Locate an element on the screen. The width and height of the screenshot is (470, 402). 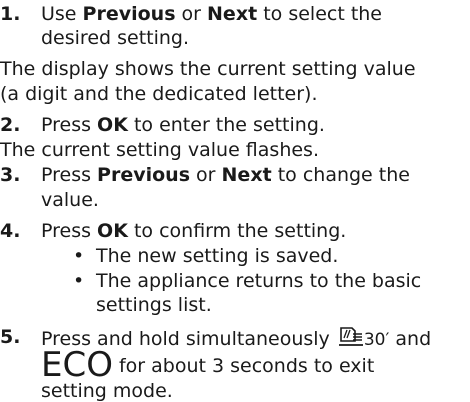
dishwasher-rinse-icon is located at coordinates (351, 339).